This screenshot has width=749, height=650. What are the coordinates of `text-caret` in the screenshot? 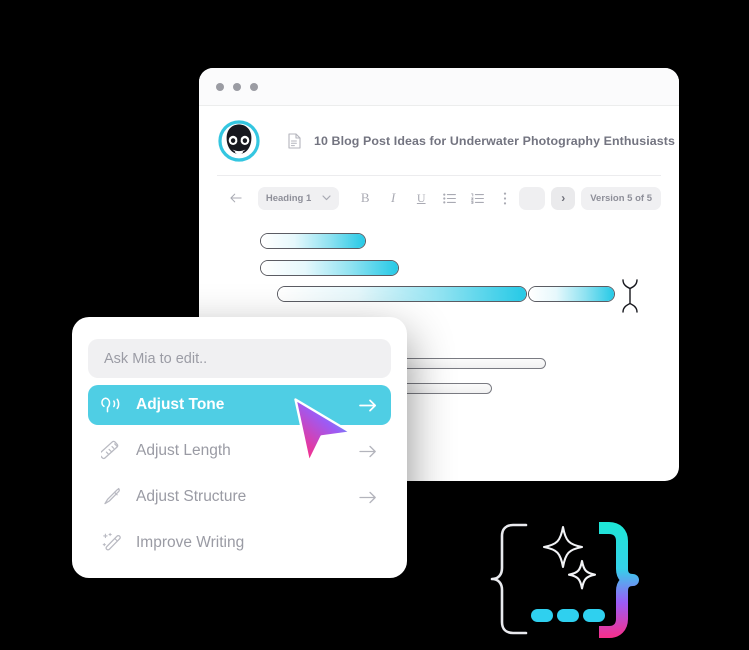 It's located at (630, 298).